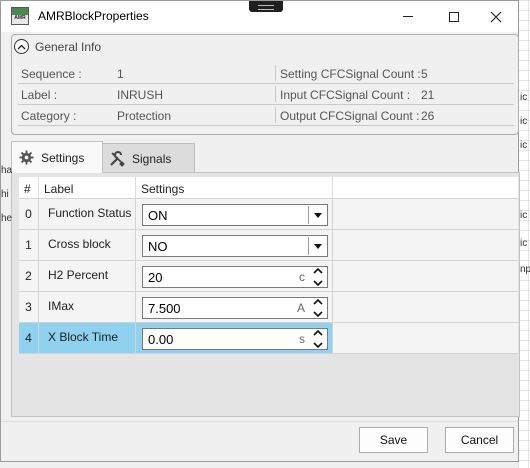 The height and width of the screenshot is (468, 530). Describe the element at coordinates (29, 214) in the screenshot. I see `row-index: 0` at that location.